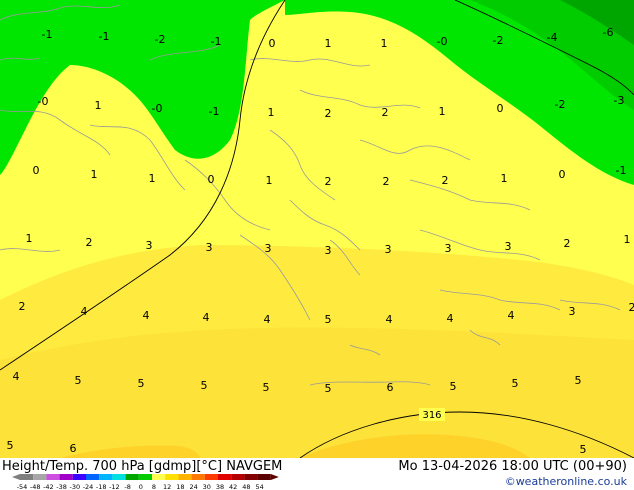 The image size is (634, 490). I want to click on scale-label: 12, so click(167, 486).